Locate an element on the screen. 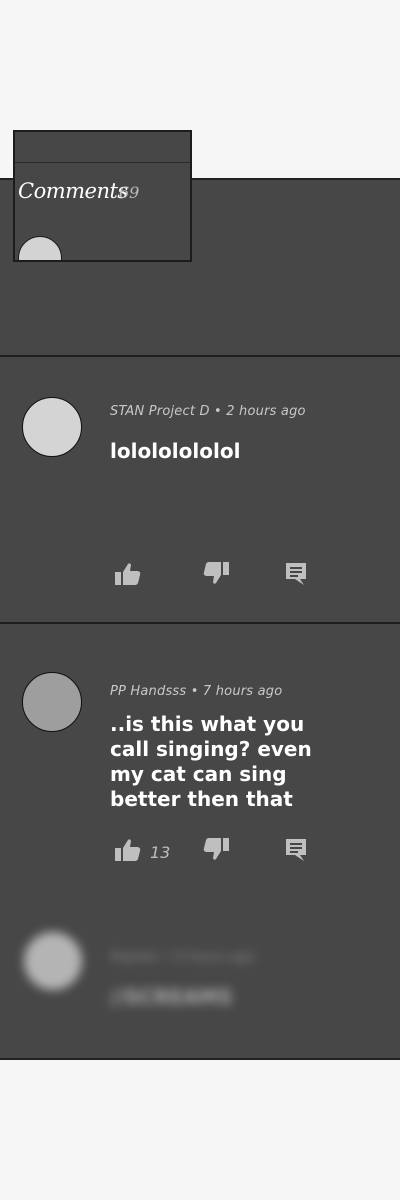 The width and height of the screenshot is (400, 1200). like-count: 13 is located at coordinates (160, 852).